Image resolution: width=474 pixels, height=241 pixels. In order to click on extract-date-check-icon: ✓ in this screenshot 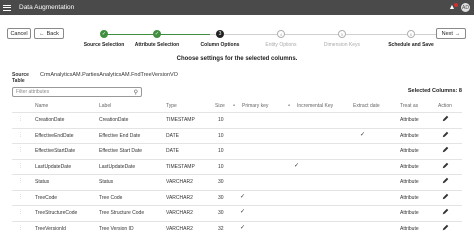, I will do `click(362, 134)`.